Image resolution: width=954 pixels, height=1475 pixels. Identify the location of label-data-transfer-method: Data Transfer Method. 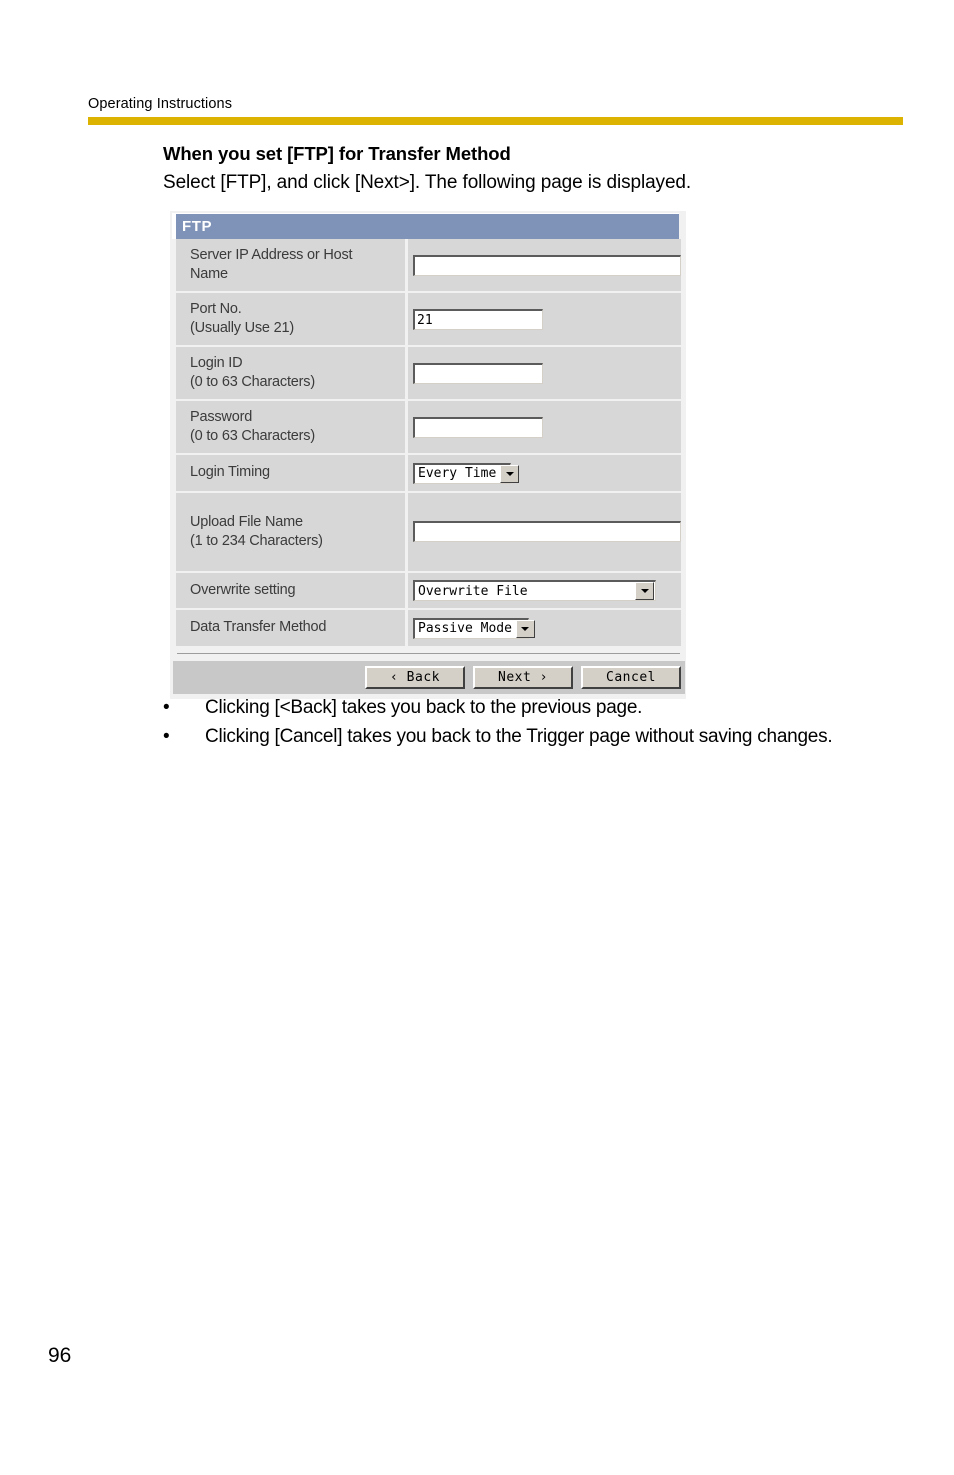
(292, 628).